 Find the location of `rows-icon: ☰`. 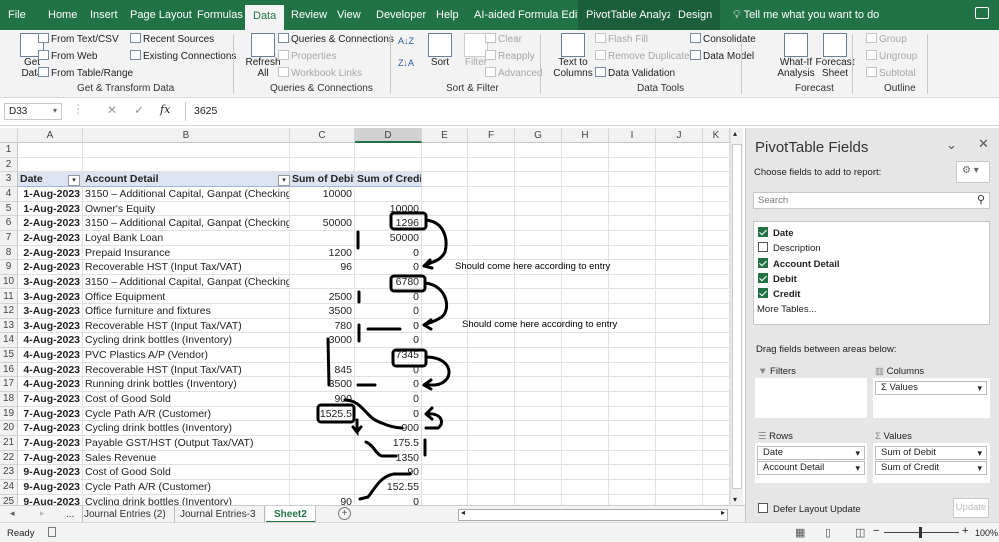

rows-icon: ☰ is located at coordinates (764, 436).